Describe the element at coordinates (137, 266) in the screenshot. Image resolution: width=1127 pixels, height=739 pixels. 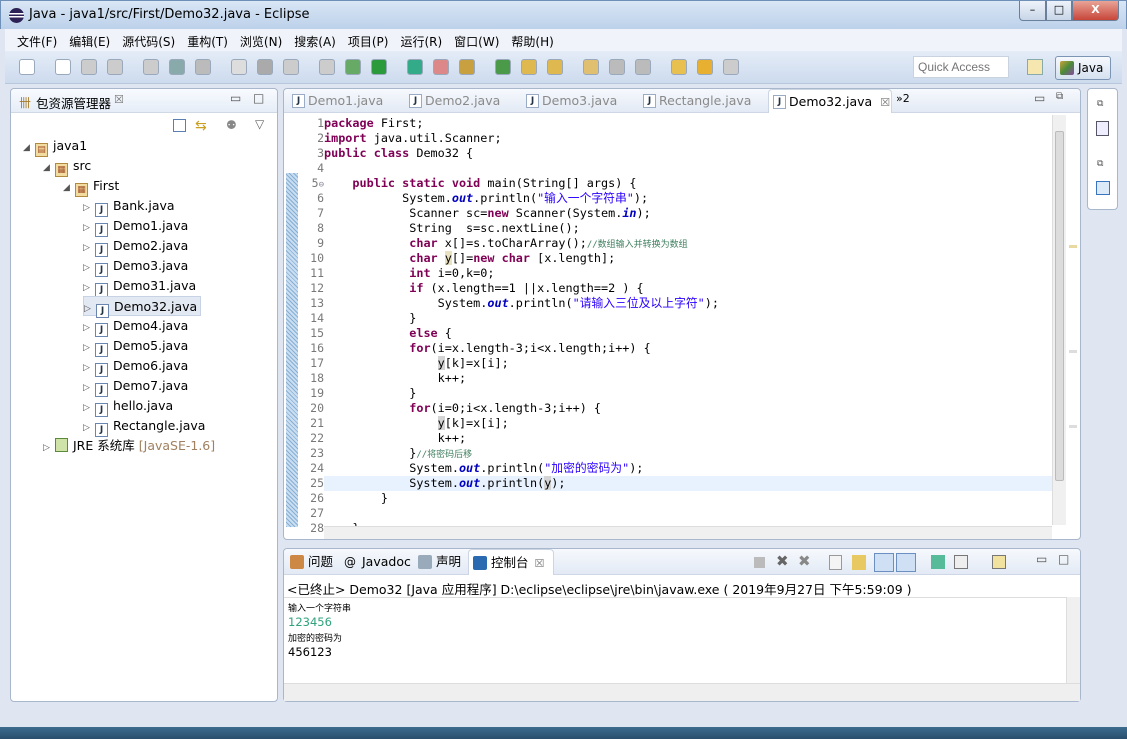
I see `tree-item-demo3-java: ▷ J Demo3.java` at that location.